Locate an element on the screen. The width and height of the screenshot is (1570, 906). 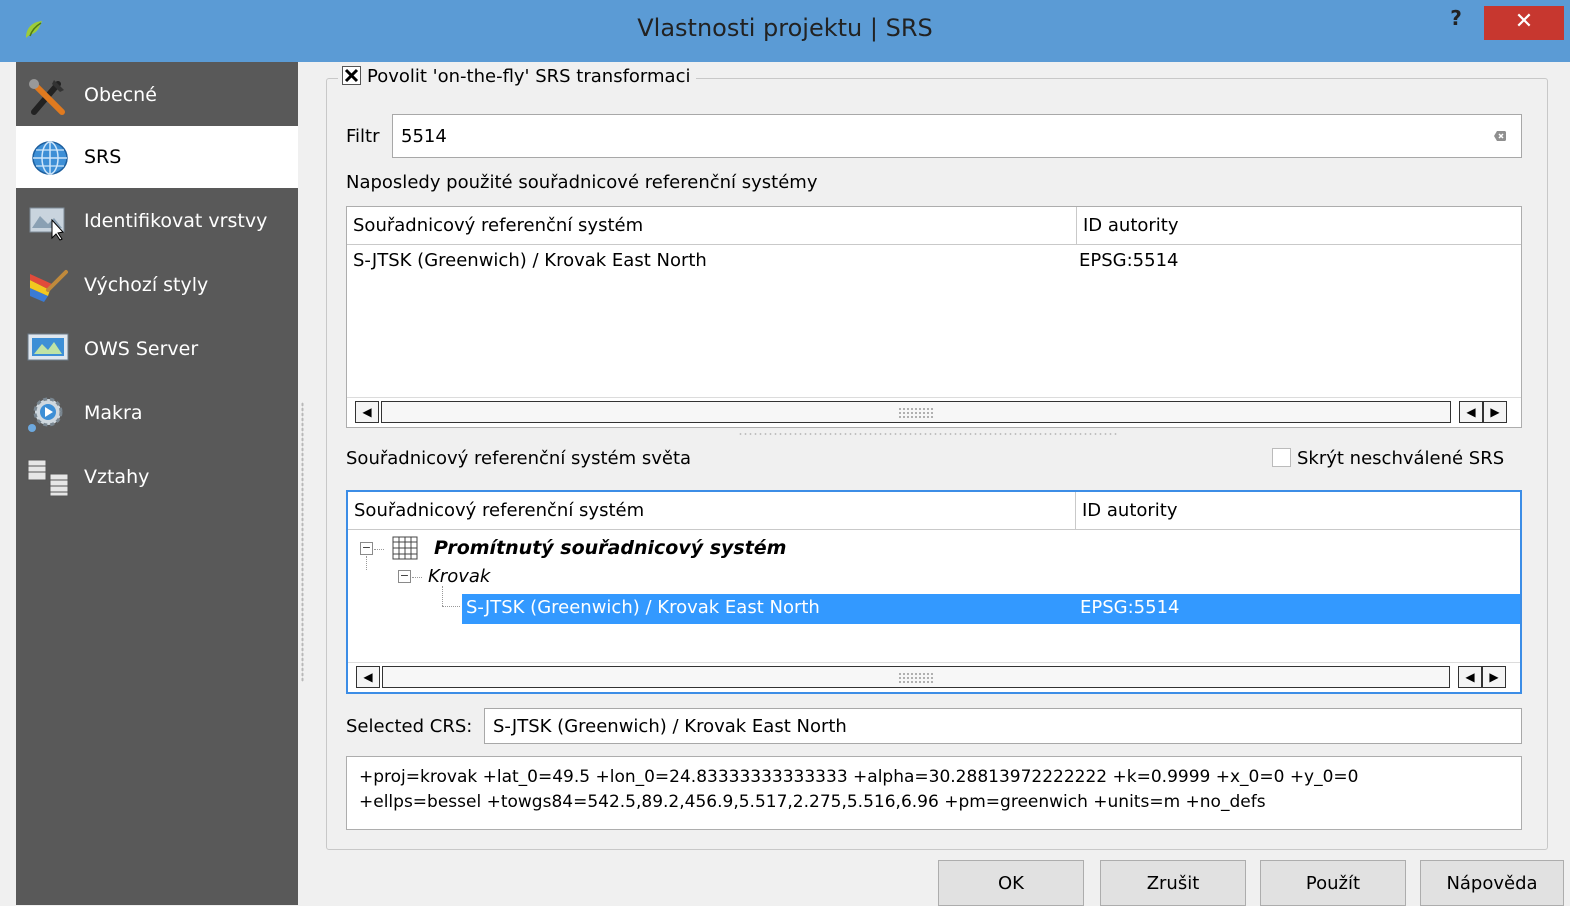
filter-label: Filtr is located at coordinates (363, 136).